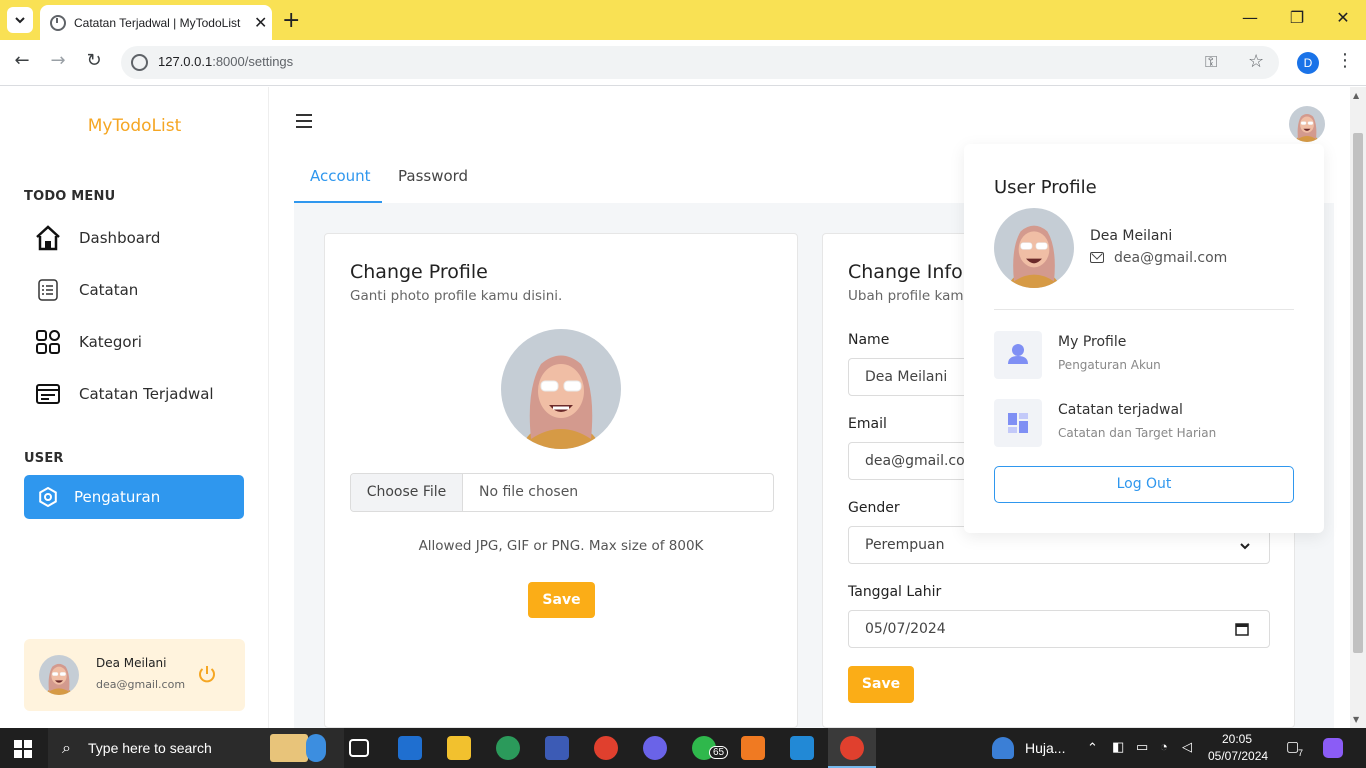 The width and height of the screenshot is (1366, 768). Describe the element at coordinates (1307, 124) in the screenshot. I see `header-user-avatar` at that location.